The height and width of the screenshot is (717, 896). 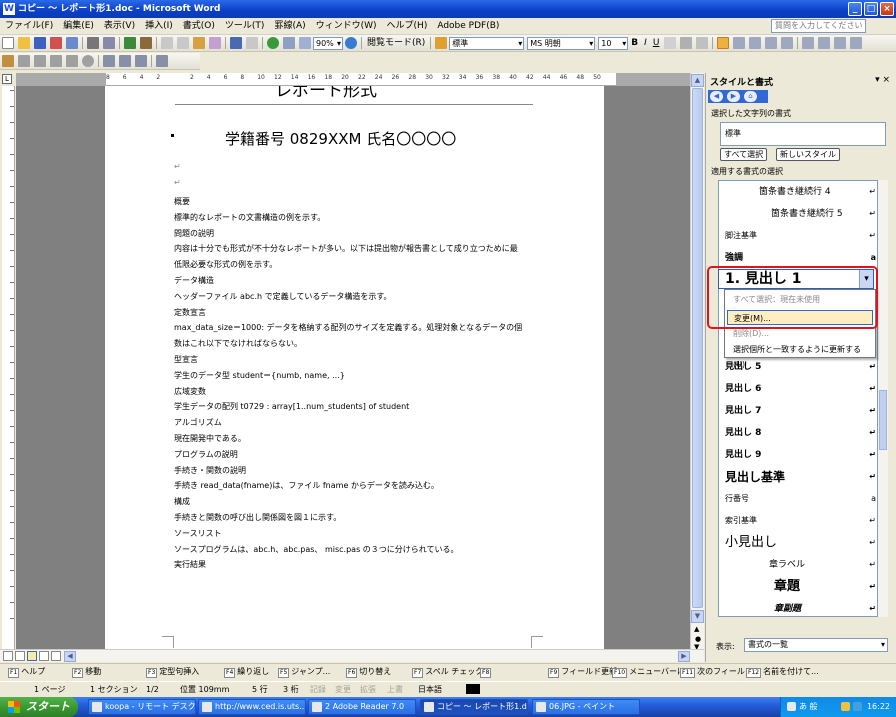 I want to click on doc-subtitle: 学籍番号 0829XXM 氏名〇〇〇〇, so click(x=340, y=138).